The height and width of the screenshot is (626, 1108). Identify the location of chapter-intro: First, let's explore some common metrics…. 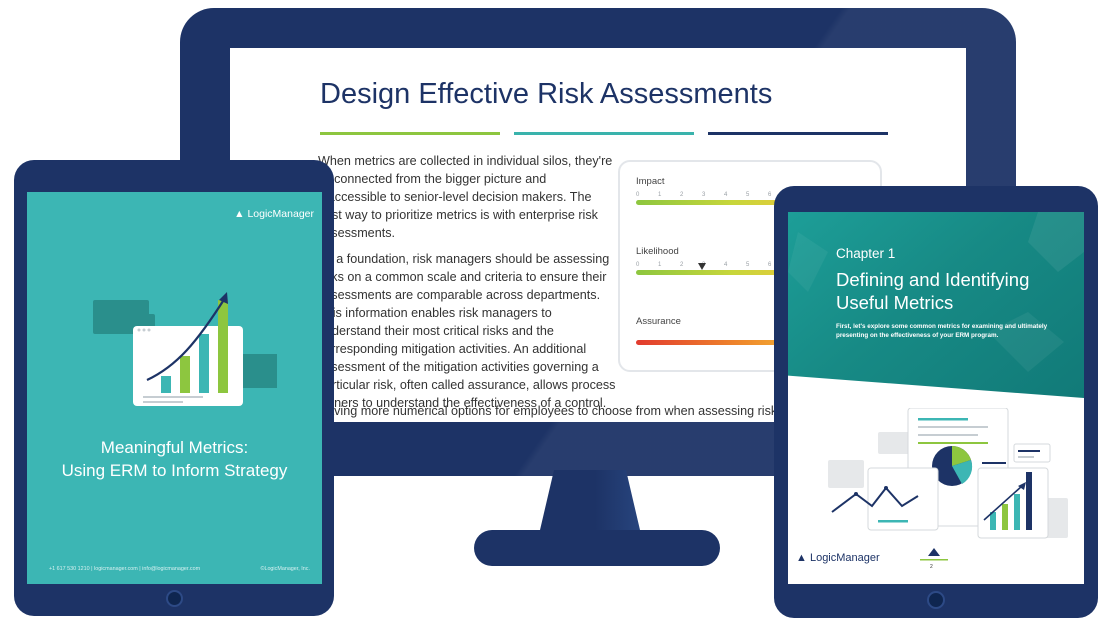
(942, 331).